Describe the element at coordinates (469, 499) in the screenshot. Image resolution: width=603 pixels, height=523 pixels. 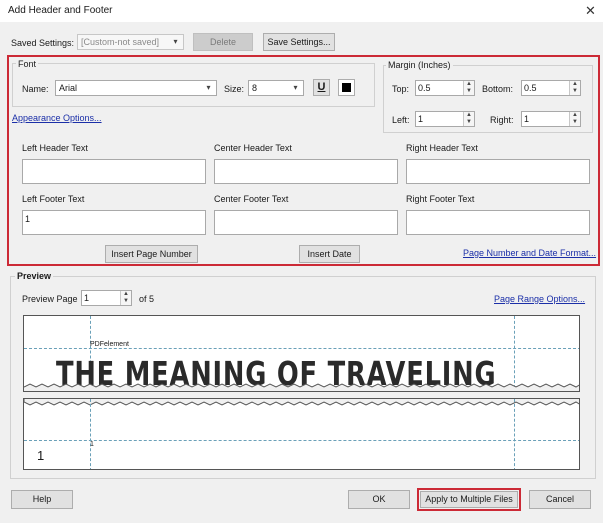
I see `apply-to-multiple-files-button: Apply to Multiple Files` at that location.